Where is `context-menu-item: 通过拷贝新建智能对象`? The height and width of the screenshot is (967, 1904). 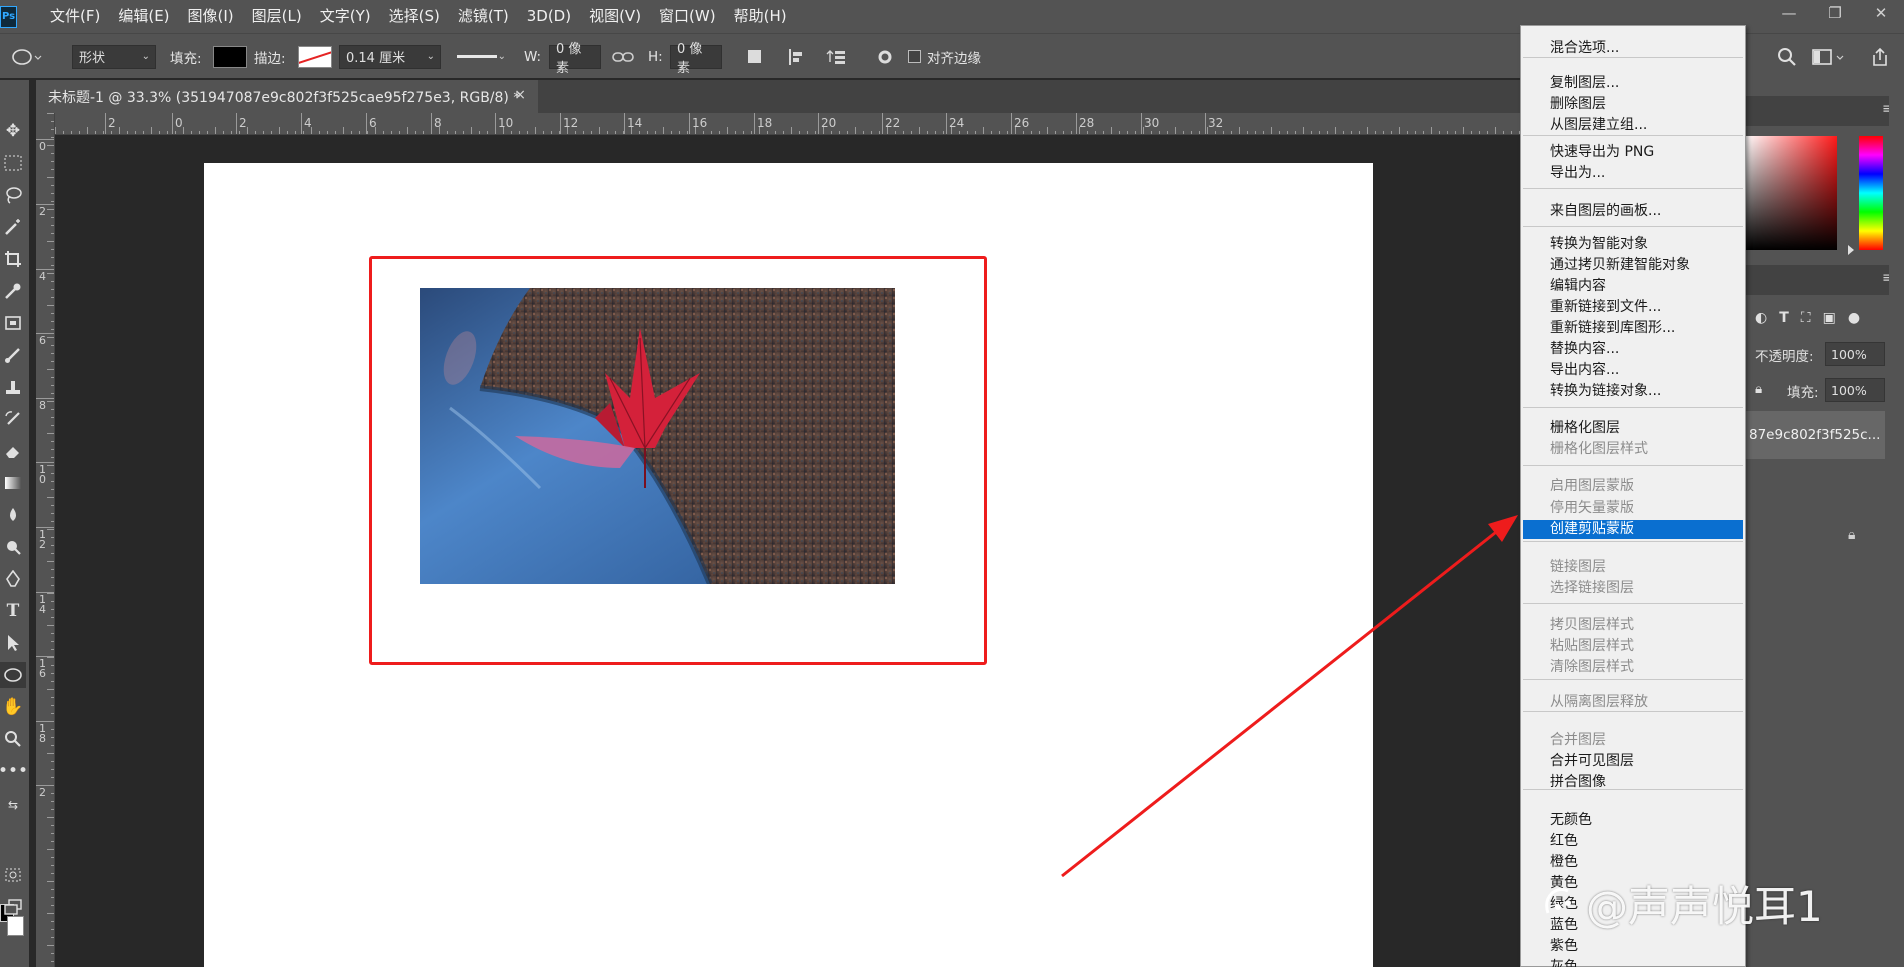
context-menu-item: 通过拷贝新建智能对象 is located at coordinates (1633, 265).